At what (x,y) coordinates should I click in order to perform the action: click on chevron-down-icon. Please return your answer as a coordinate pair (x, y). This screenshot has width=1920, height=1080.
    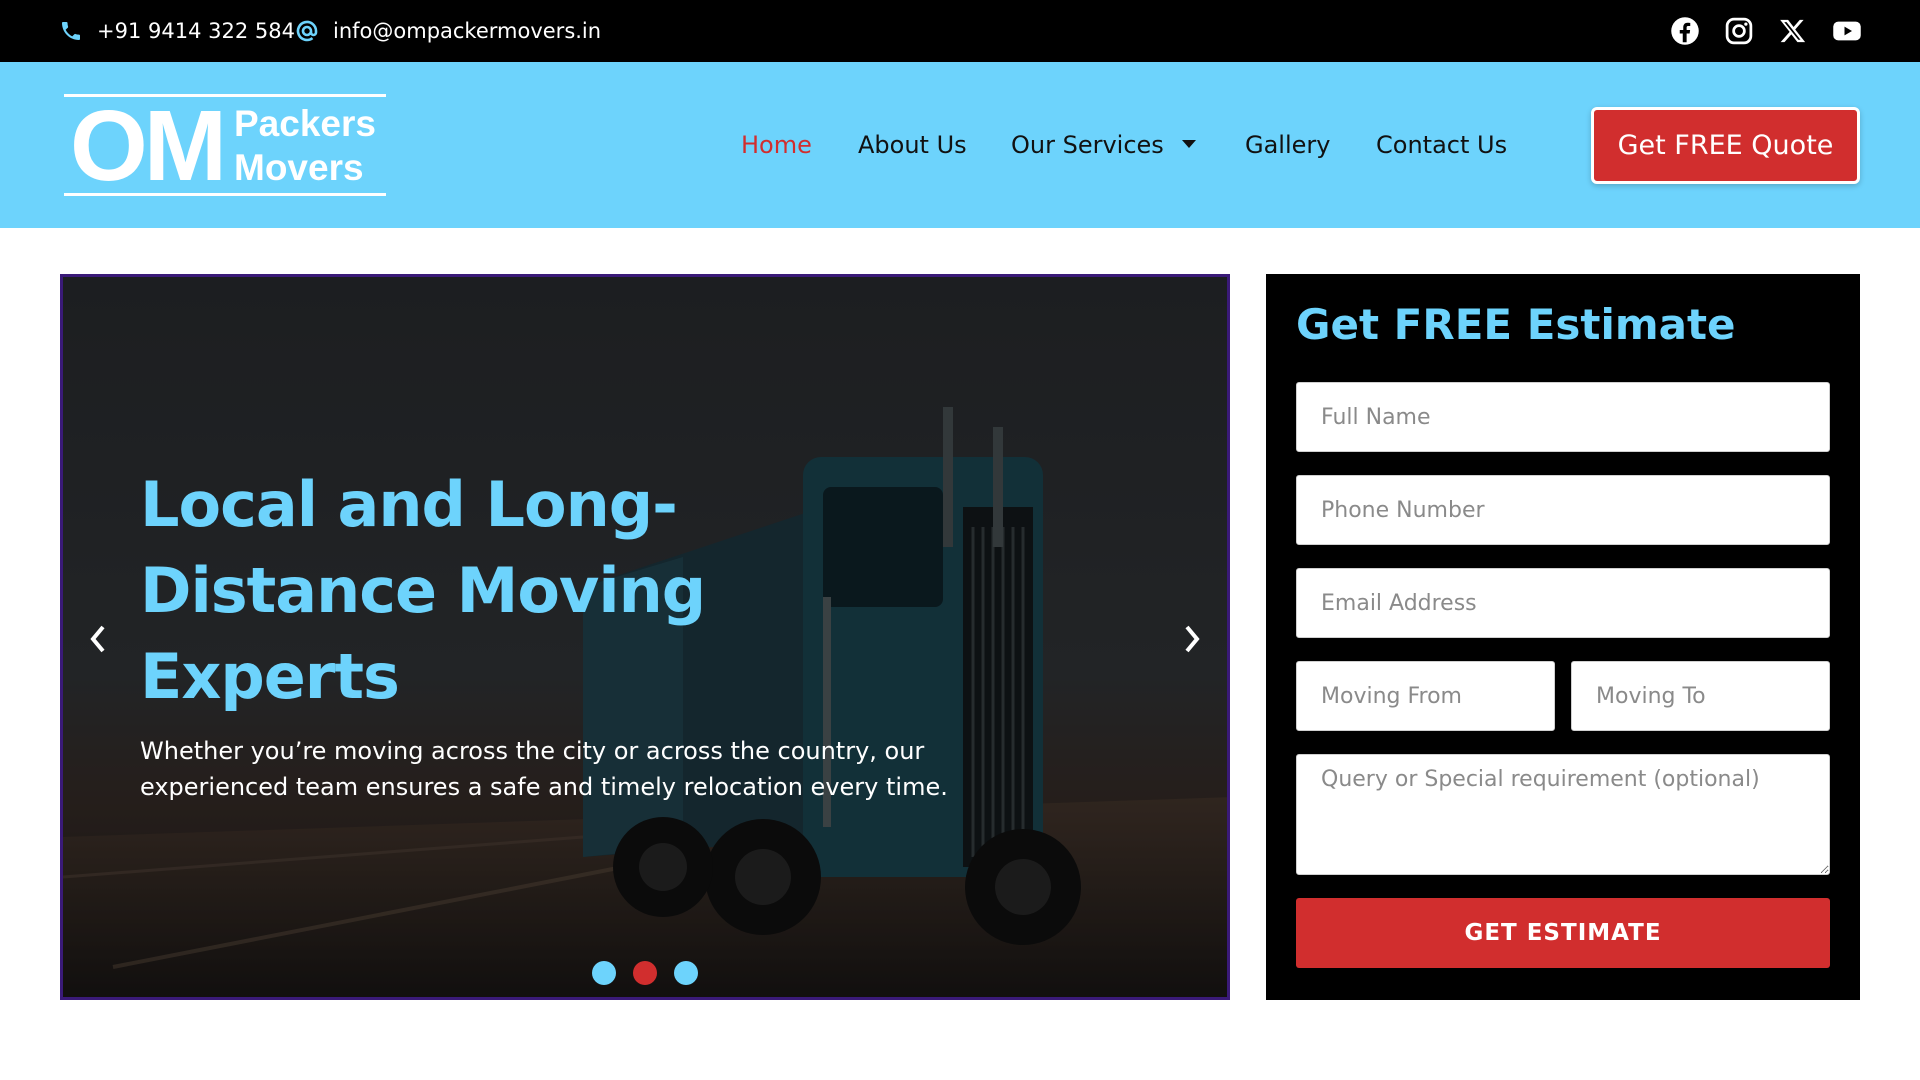
    Looking at the image, I should click on (1188, 144).